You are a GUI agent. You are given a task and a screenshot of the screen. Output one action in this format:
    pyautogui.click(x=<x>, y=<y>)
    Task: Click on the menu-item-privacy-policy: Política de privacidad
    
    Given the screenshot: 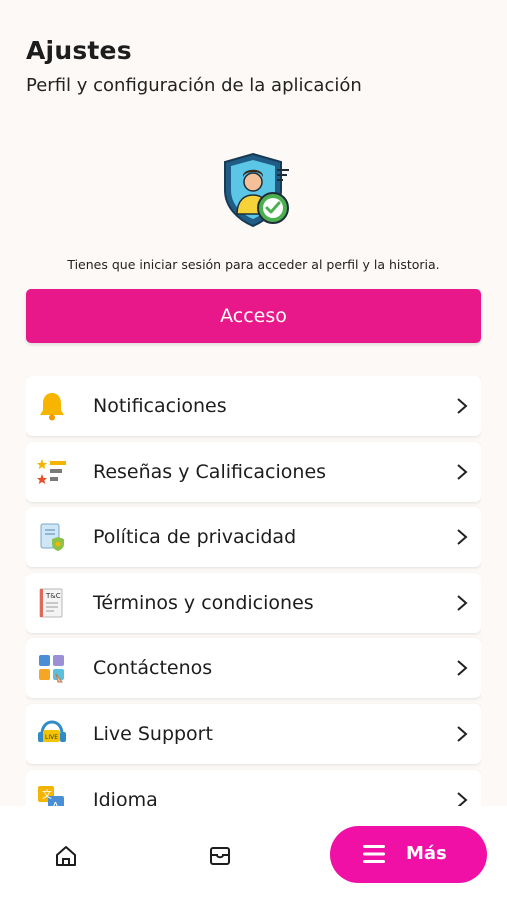 What is the action you would take?
    pyautogui.click(x=253, y=537)
    